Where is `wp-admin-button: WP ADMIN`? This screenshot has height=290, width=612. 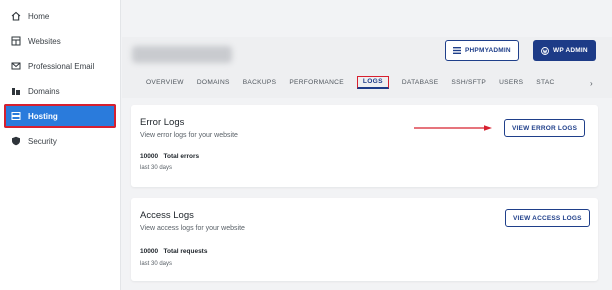
wp-admin-button: WP ADMIN is located at coordinates (564, 50).